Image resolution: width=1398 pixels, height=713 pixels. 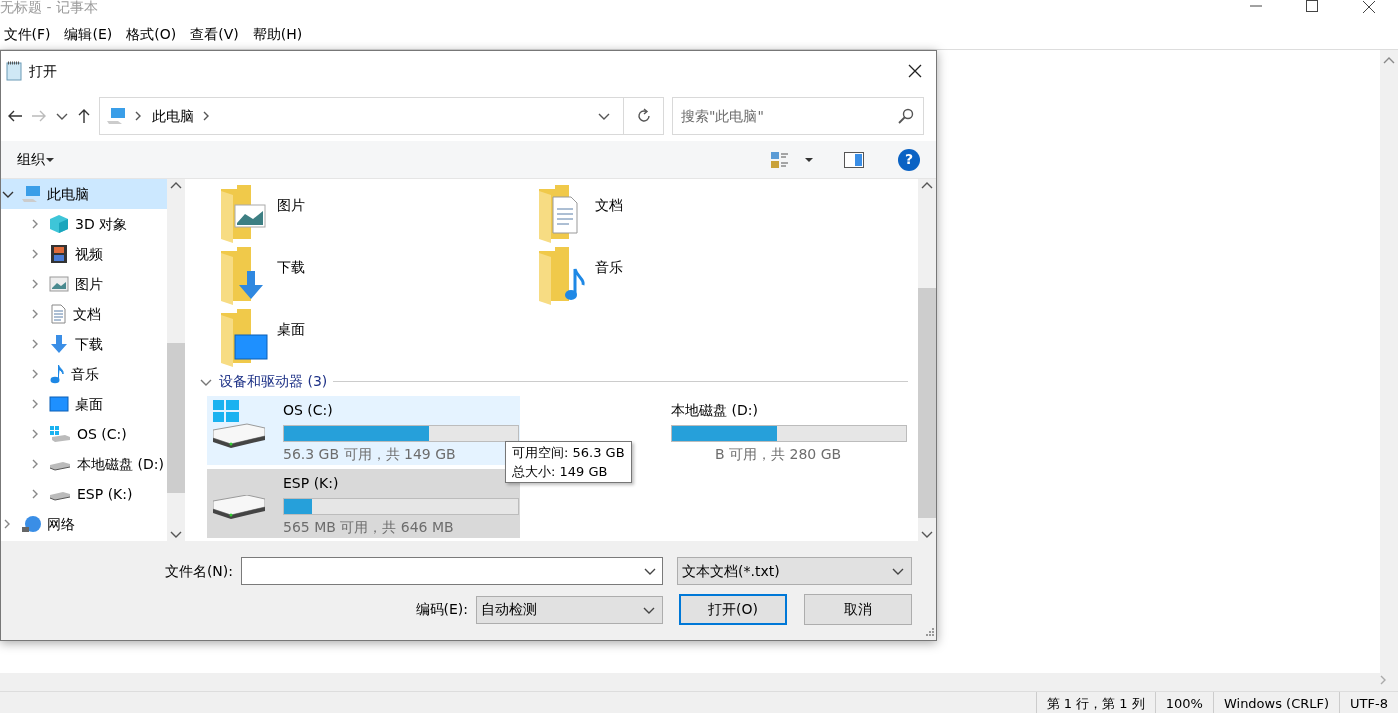 What do you see at coordinates (277, 34) in the screenshot?
I see `menu-item: 帮助(H)` at bounding box center [277, 34].